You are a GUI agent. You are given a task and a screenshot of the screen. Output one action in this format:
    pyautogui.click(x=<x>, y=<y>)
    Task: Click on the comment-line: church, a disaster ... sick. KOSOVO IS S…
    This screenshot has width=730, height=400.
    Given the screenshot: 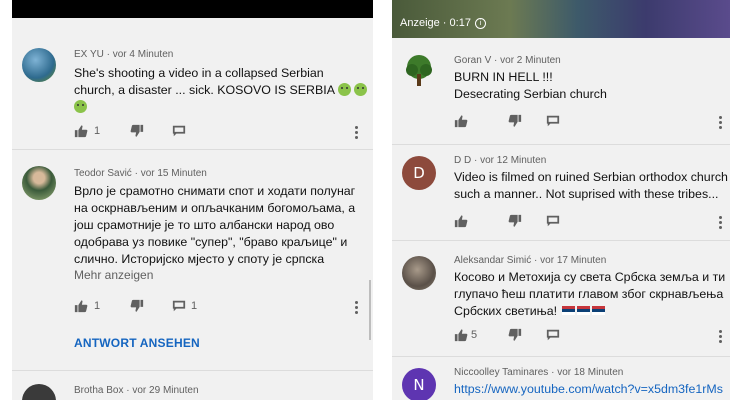 What is the action you would take?
    pyautogui.click(x=204, y=90)
    